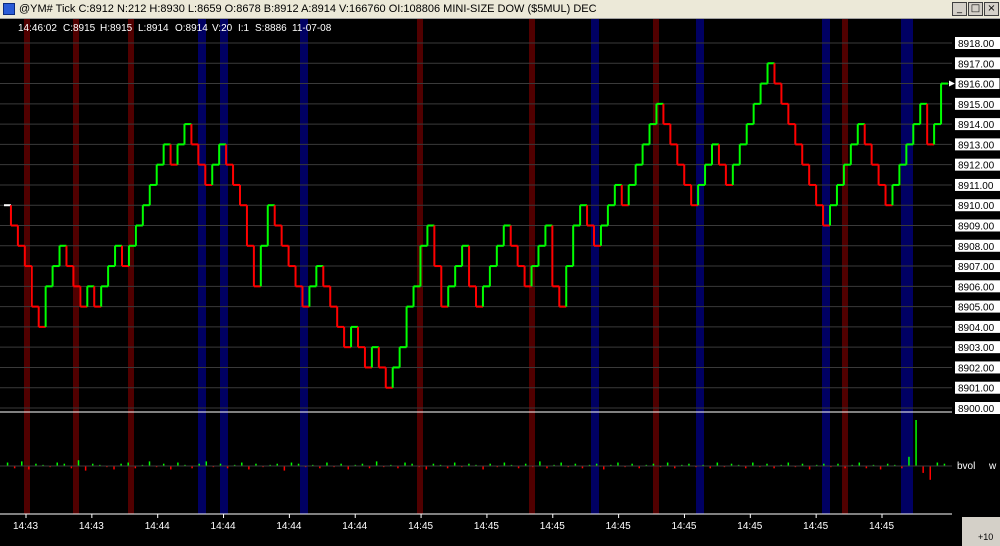 This screenshot has width=1000, height=546. I want to click on price-tick-label: 8903.00, so click(976, 348).